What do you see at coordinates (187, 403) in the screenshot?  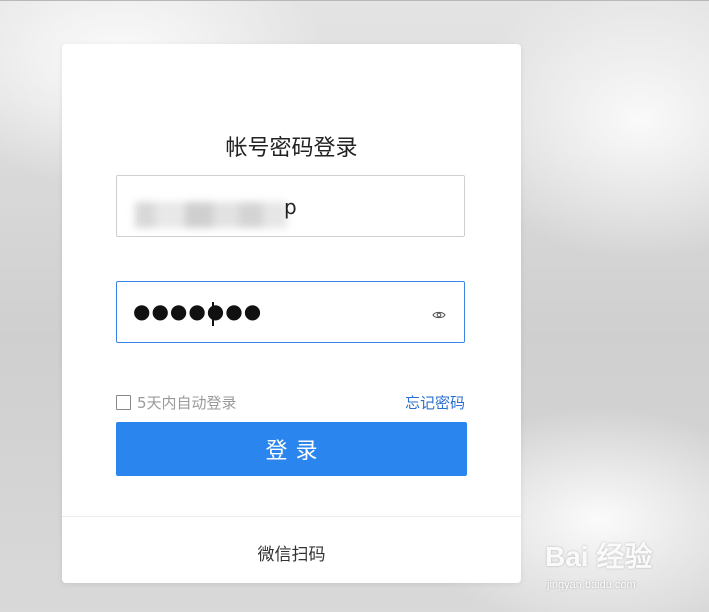 I see `remember-label: 5天内自动登录` at bounding box center [187, 403].